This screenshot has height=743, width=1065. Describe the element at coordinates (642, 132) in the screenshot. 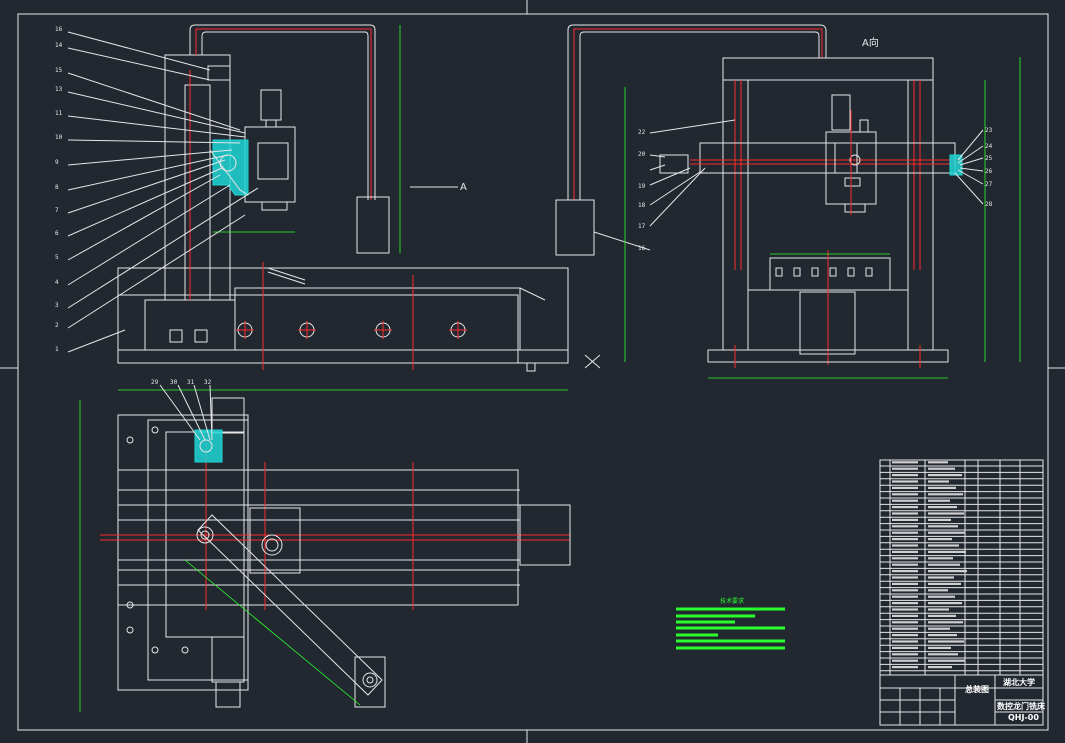

I see `callout-22: 22` at that location.